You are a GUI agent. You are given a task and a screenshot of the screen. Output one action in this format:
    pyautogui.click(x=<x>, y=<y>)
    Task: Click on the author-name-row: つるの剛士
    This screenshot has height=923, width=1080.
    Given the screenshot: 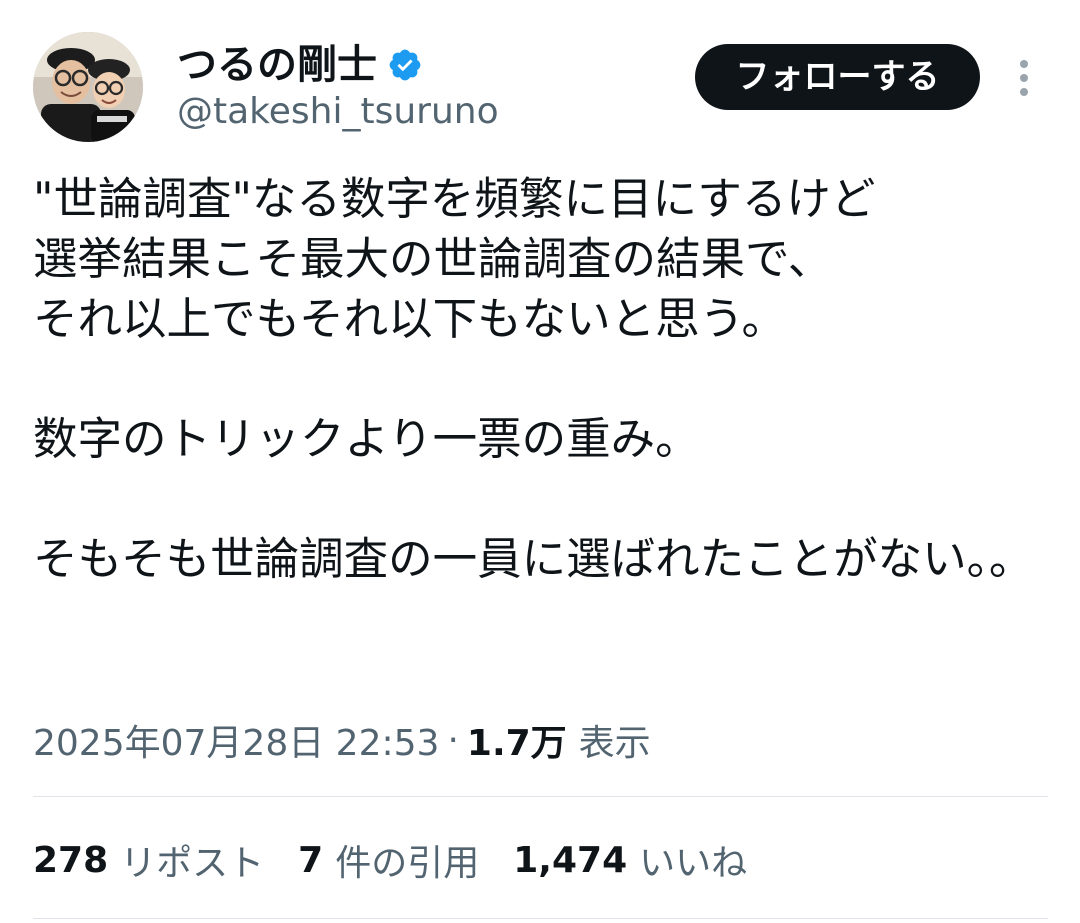 What is the action you would take?
    pyautogui.click(x=300, y=65)
    